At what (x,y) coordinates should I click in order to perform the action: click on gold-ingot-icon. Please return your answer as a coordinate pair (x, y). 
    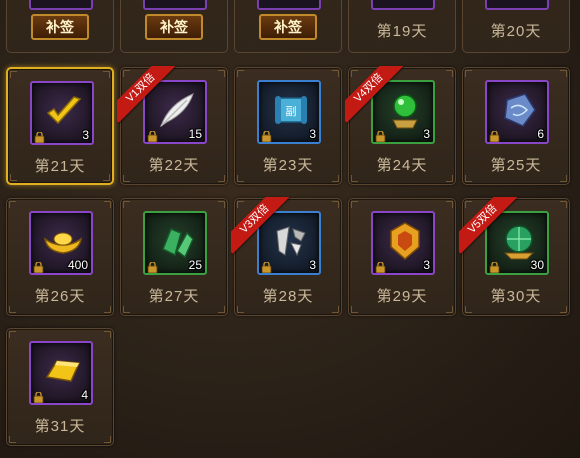
    Looking at the image, I should click on (63, 241).